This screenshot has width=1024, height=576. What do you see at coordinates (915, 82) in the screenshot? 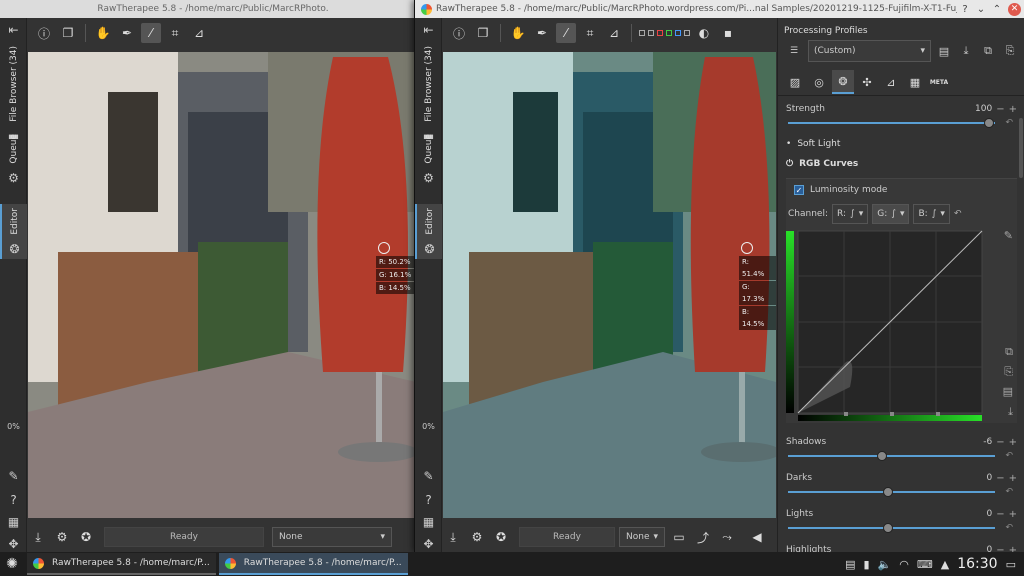
I see `tab-raw-icon: ▦` at bounding box center [915, 82].